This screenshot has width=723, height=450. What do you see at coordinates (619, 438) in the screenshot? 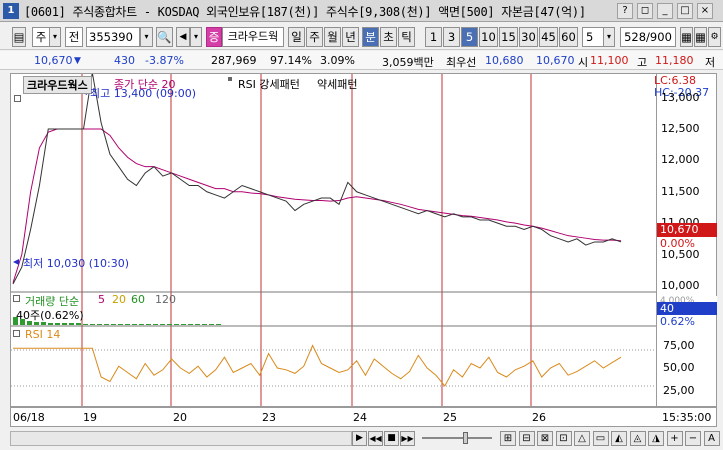
I see `drawing-tool-icon: ◭` at bounding box center [619, 438].